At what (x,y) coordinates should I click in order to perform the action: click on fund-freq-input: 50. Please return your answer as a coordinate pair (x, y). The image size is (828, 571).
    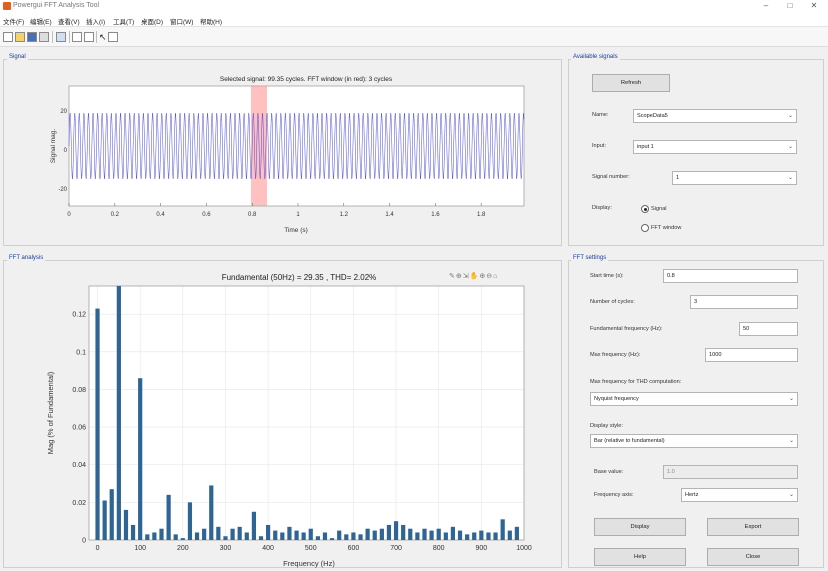
    Looking at the image, I should click on (768, 329).